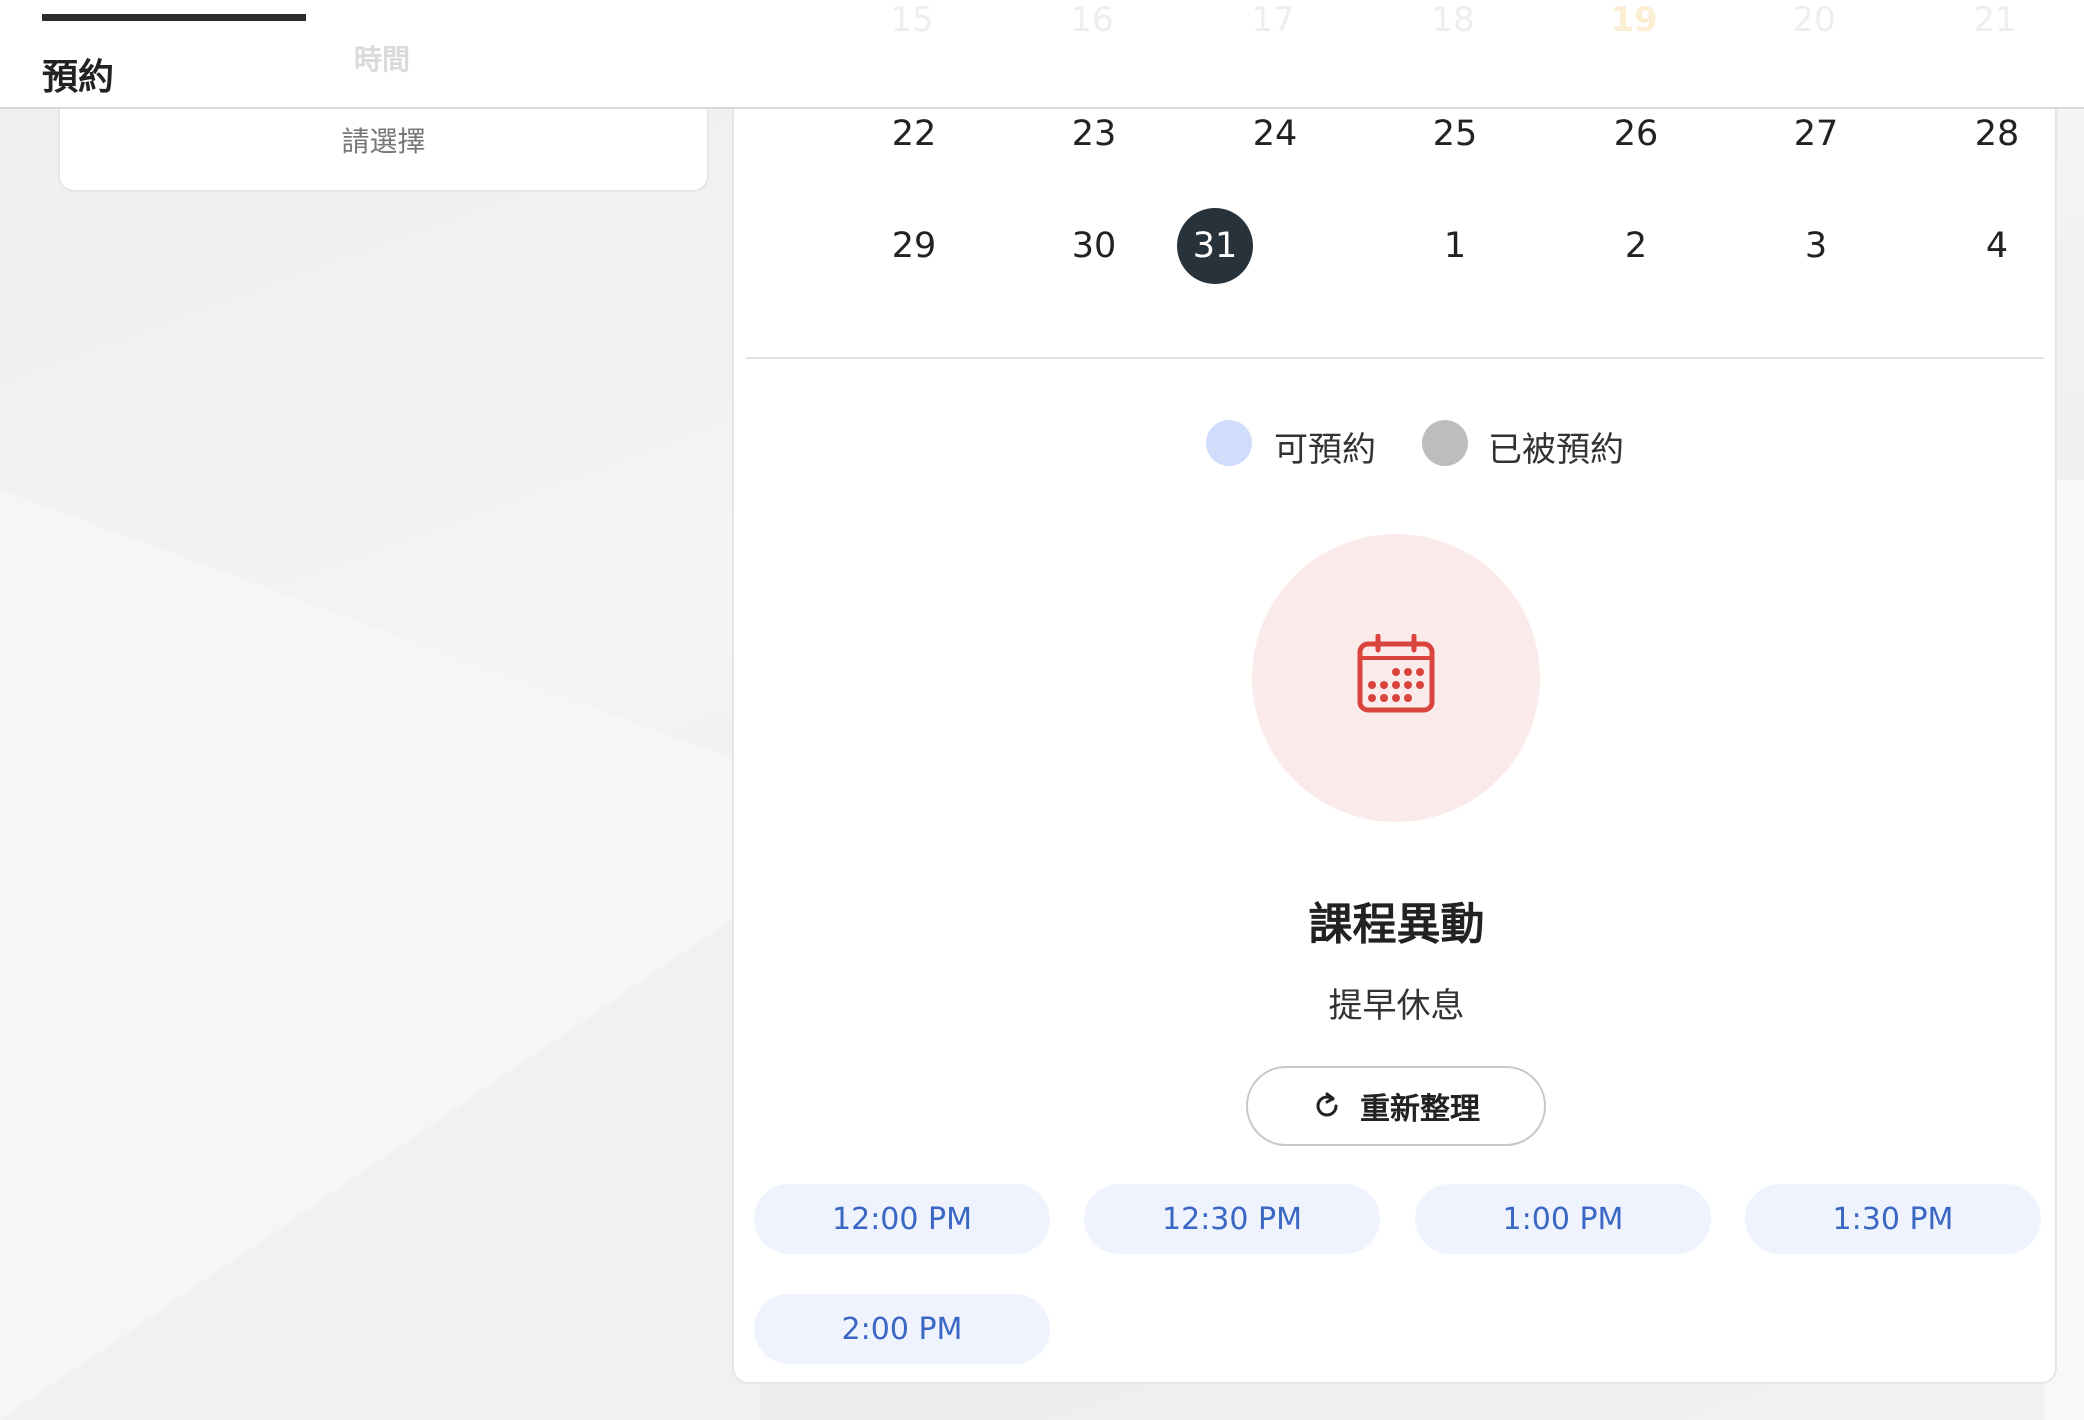  Describe the element at coordinates (1420, 1109) in the screenshot. I see `refresh-button-label: 重新整理` at that location.